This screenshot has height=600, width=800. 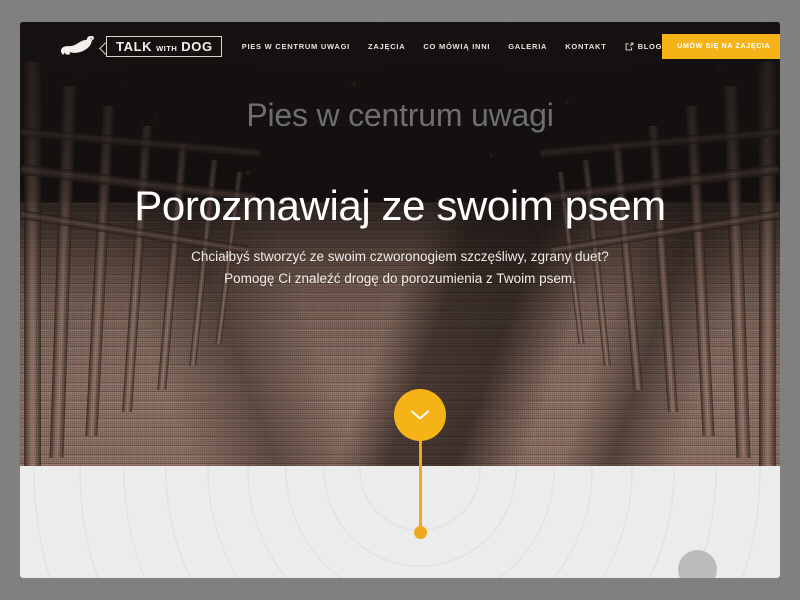 What do you see at coordinates (527, 46) in the screenshot?
I see `nav-link-galeria: GALERIA` at bounding box center [527, 46].